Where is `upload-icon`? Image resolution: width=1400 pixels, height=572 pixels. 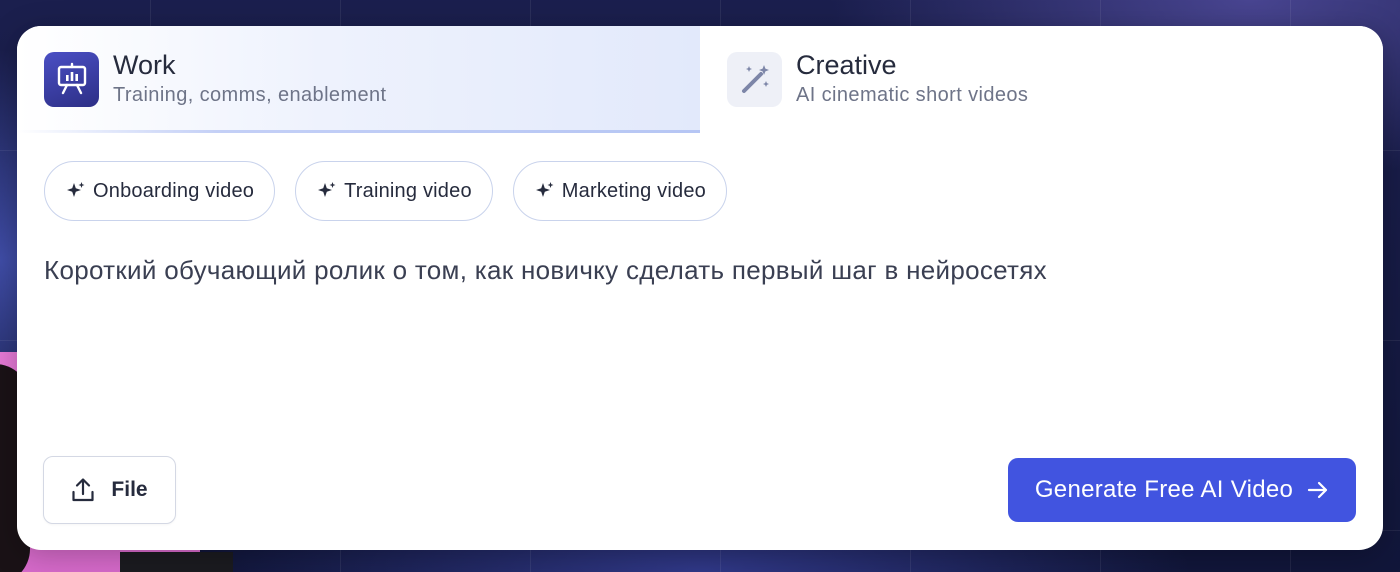
upload-icon is located at coordinates (83, 490).